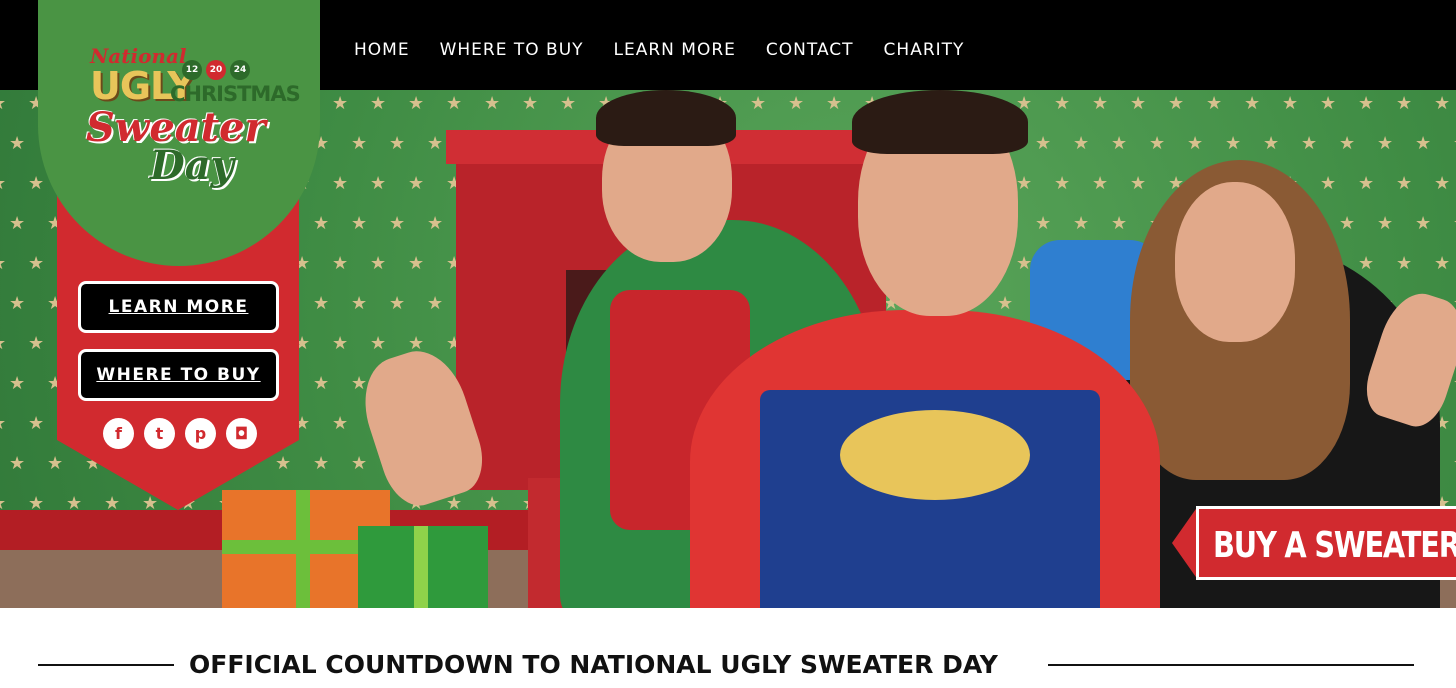  I want to click on ornament-date-2: 20, so click(216, 70).